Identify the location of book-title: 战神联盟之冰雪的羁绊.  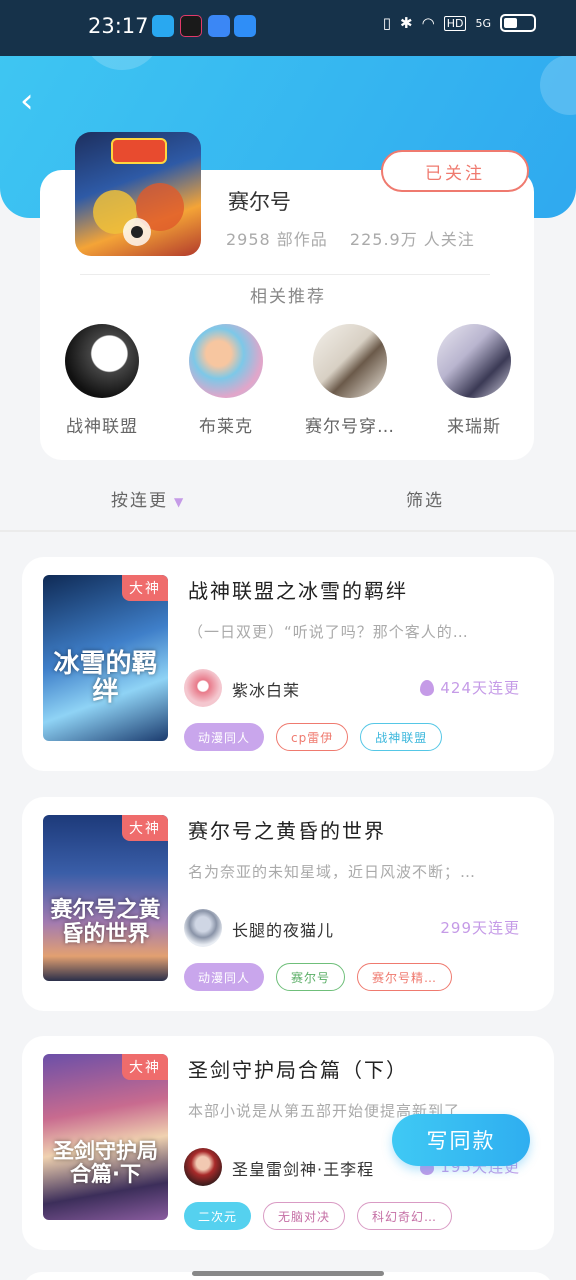
(298, 591).